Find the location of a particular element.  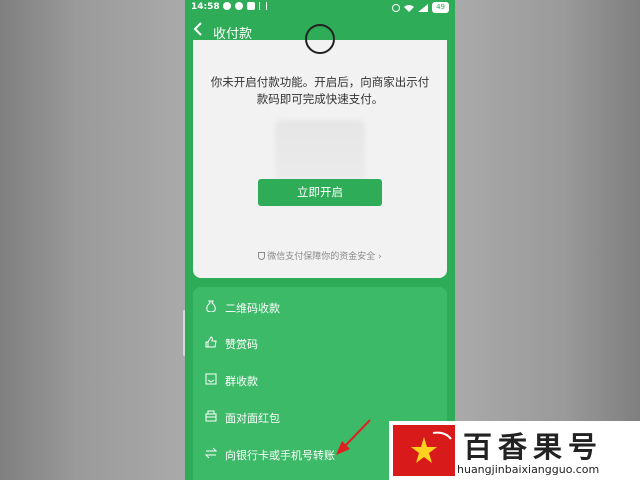

menu-item-label: 向银行卡或手机号转账 is located at coordinates (280, 455).